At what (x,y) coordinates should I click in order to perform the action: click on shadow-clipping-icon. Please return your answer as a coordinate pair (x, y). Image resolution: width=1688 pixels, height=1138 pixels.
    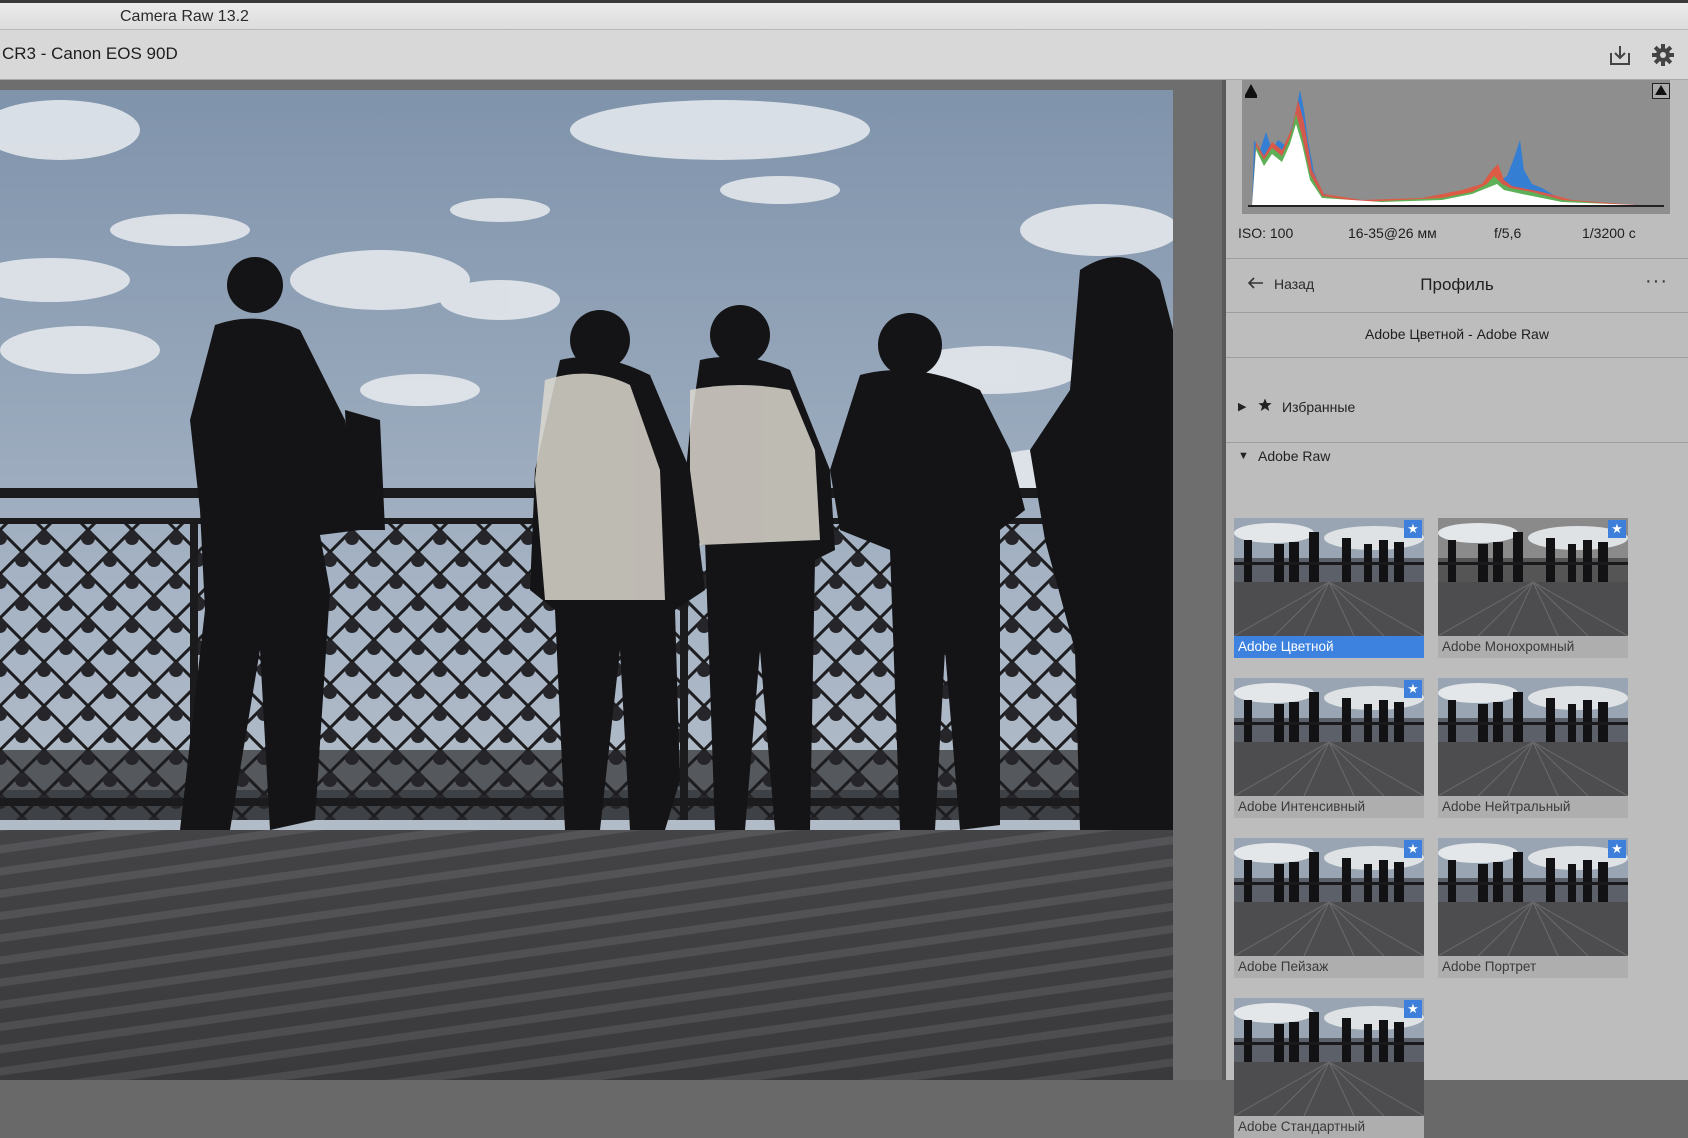
    Looking at the image, I should click on (1251, 91).